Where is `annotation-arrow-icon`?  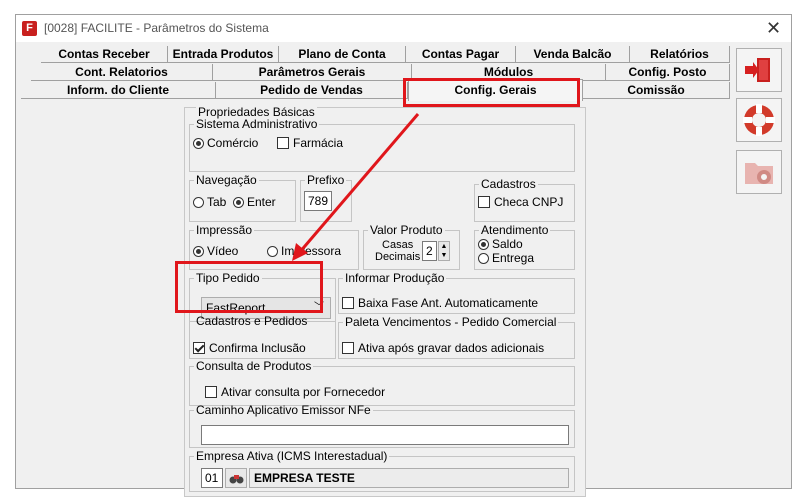
annotation-arrow-icon is located at coordinates (356, 187).